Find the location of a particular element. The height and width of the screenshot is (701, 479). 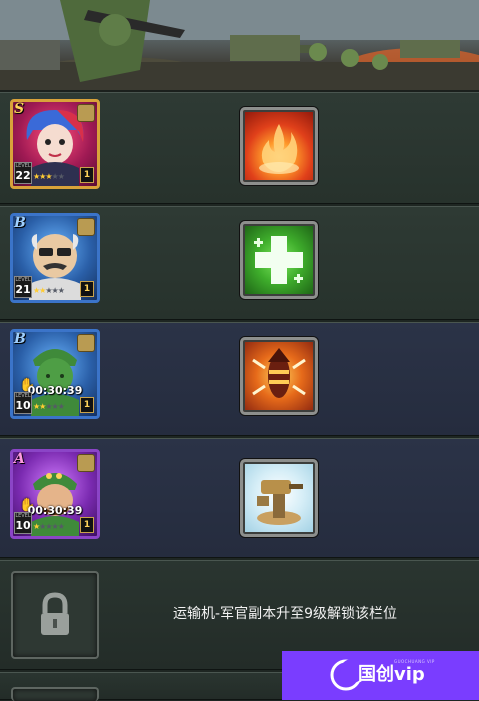

officer-card: B LEVEL 21 ★★★★★ 1 is located at coordinates (55, 258).